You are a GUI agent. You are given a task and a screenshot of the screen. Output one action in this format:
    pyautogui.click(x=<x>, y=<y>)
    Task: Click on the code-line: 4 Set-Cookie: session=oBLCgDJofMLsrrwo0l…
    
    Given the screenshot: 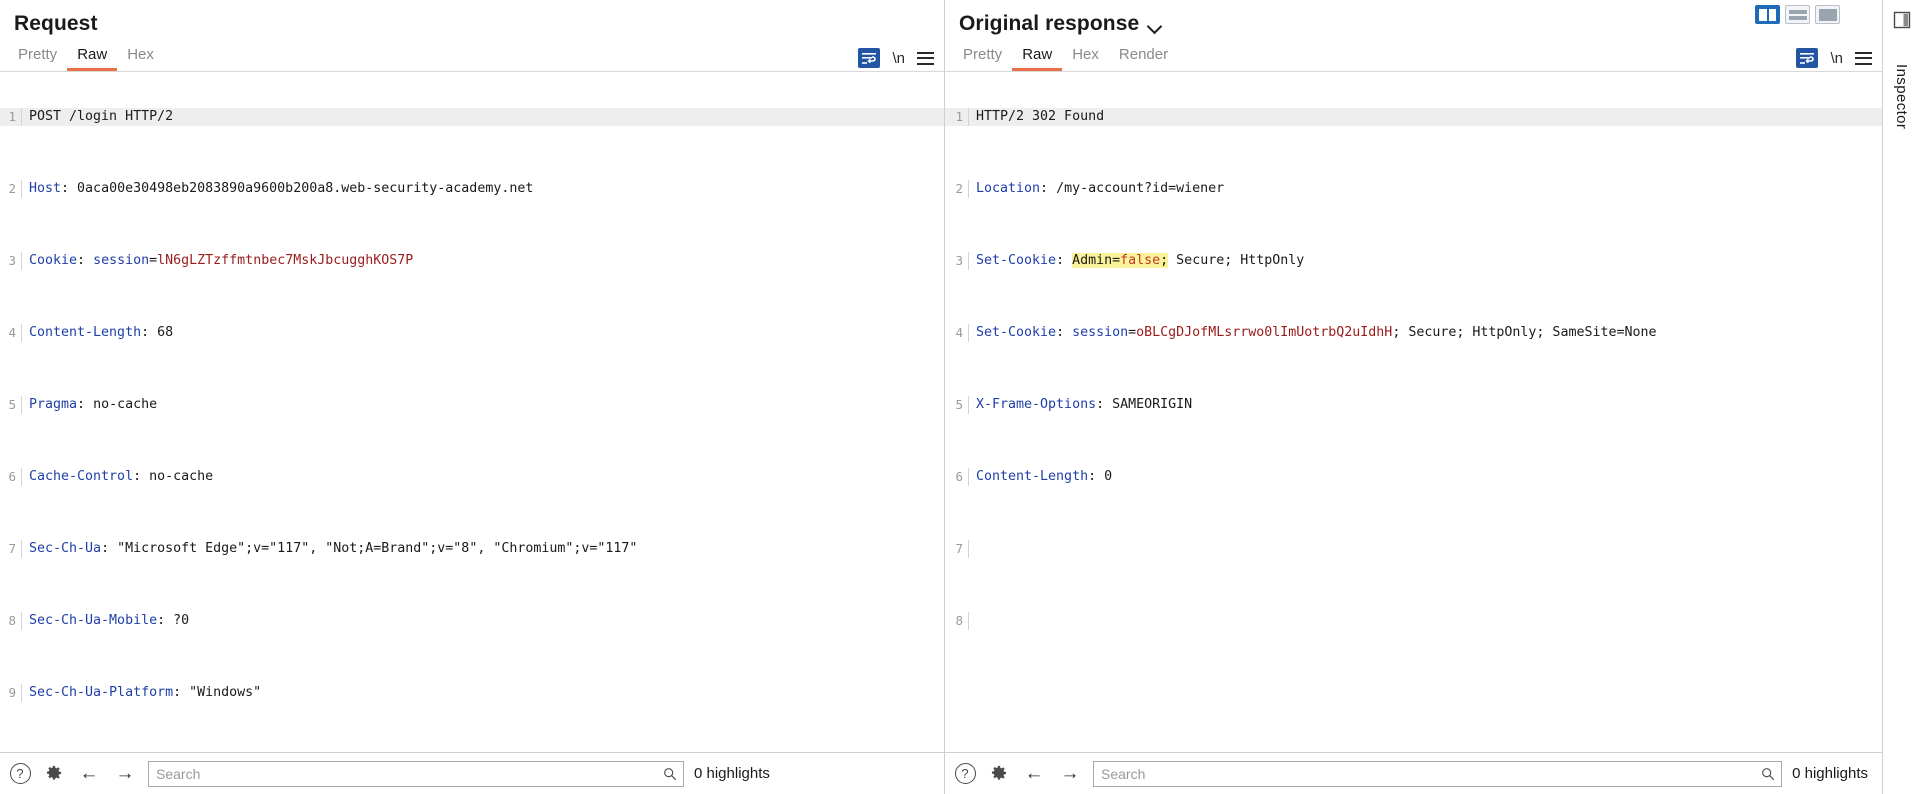 What is the action you would take?
    pyautogui.click(x=1413, y=333)
    